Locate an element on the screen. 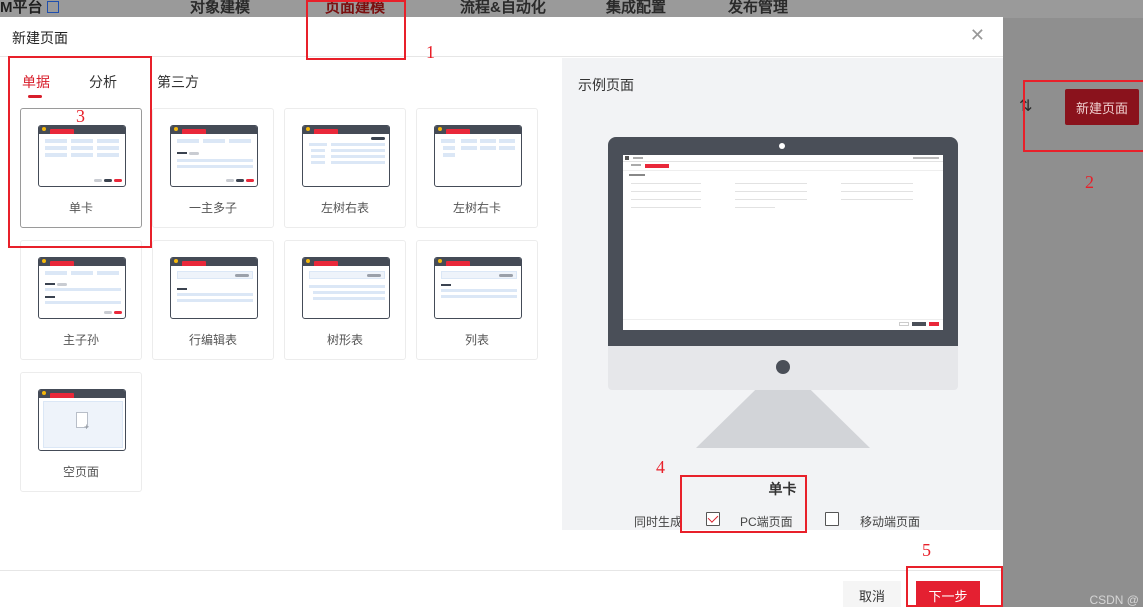 Image resolution: width=1143 pixels, height=607 pixels. dialog-header: 新建页面 ✕ is located at coordinates (501, 37).